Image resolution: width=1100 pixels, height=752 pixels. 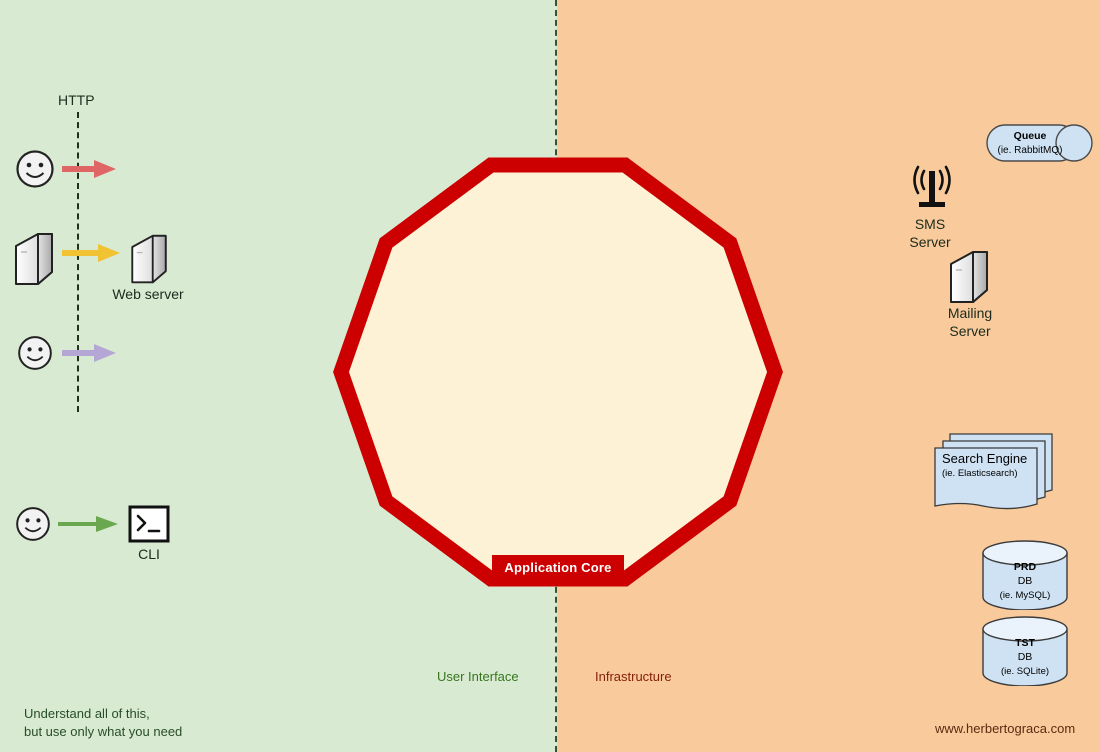 I want to click on database-tst-engine: (ie. SQLite), so click(x=1025, y=672).